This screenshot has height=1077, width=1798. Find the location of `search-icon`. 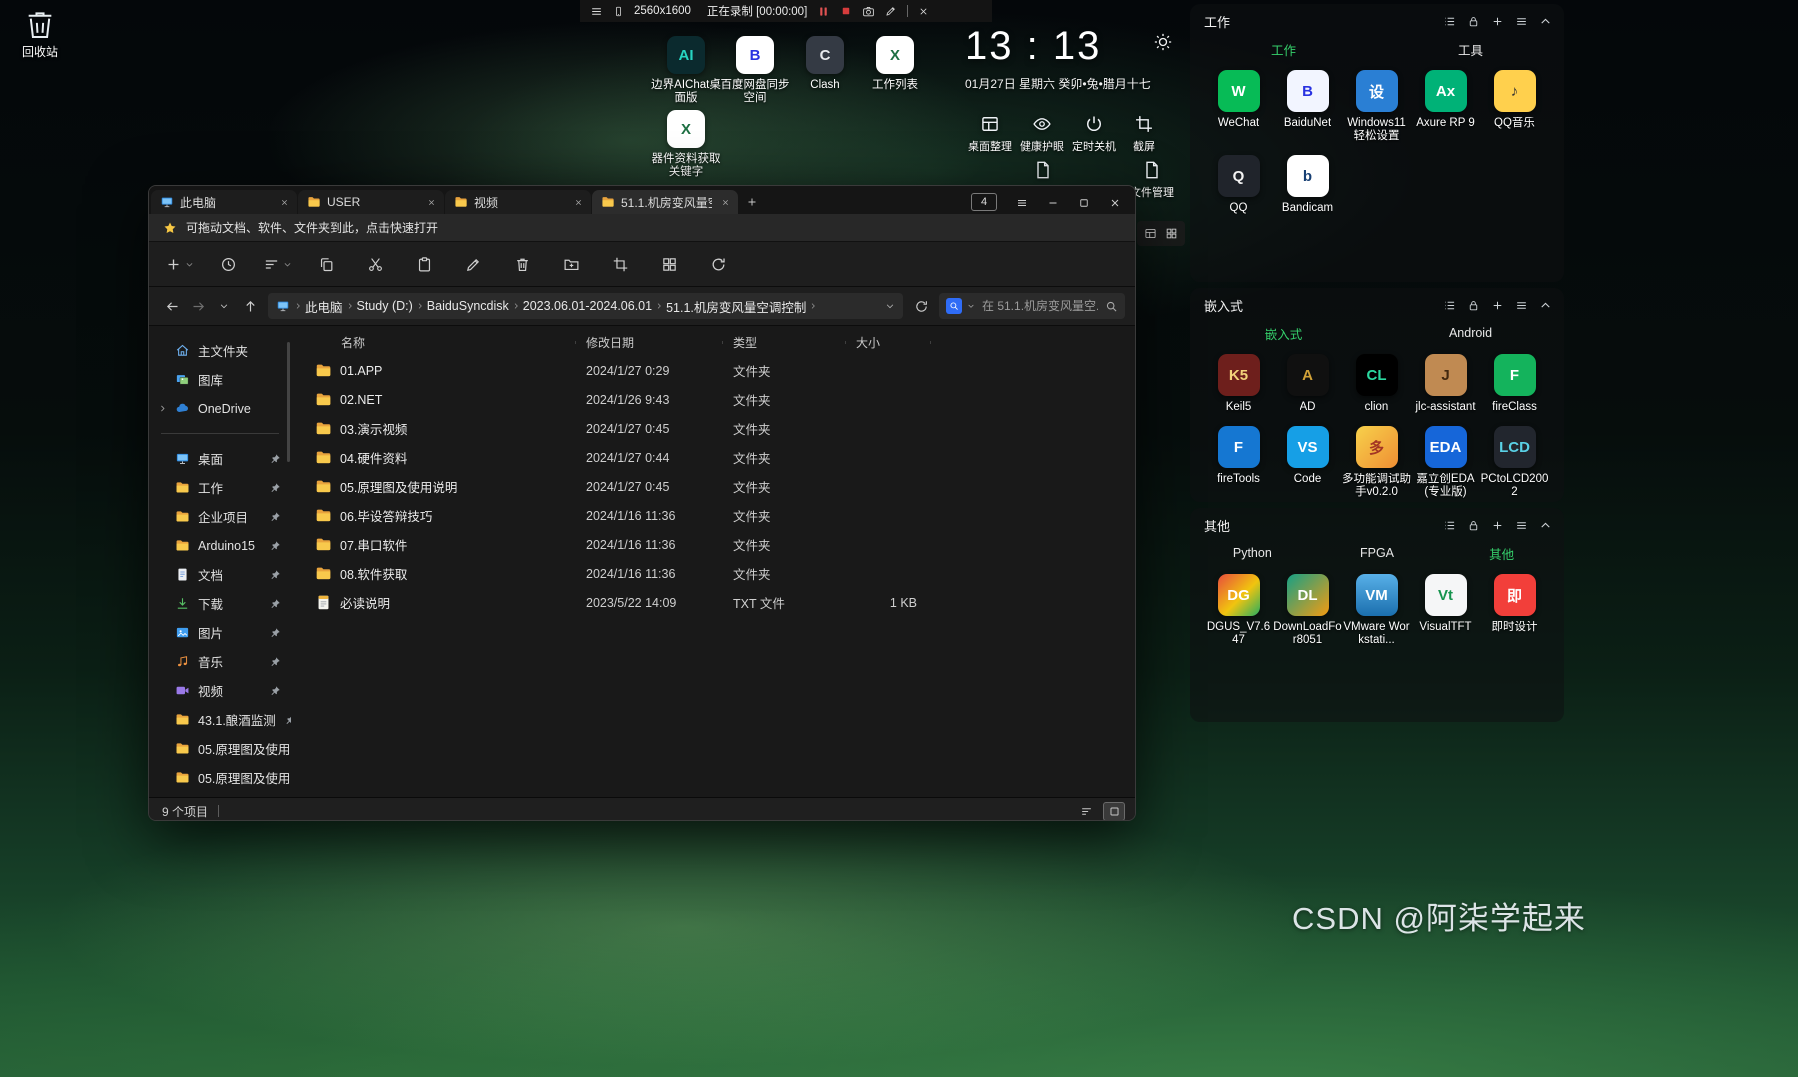

search-icon is located at coordinates (1111, 306).